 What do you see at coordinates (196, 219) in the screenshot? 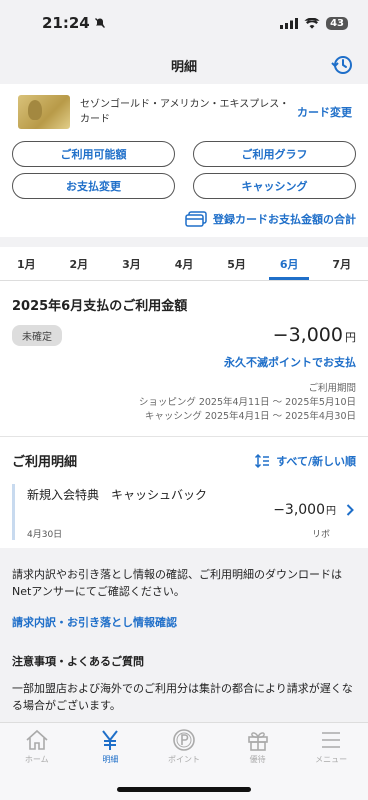
I see `cards-icon` at bounding box center [196, 219].